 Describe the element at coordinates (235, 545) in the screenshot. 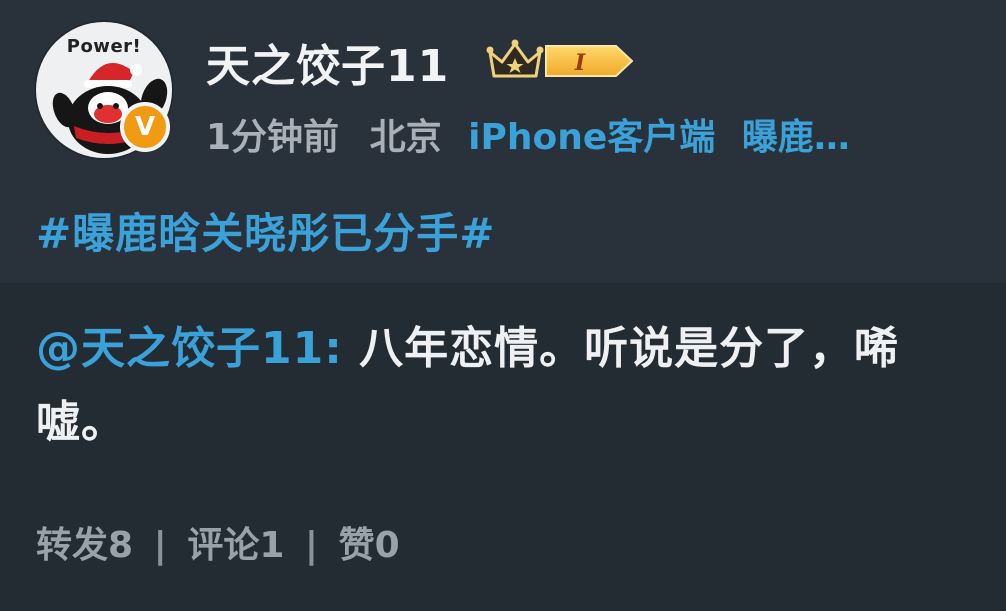

I see `comment-count-button: 评论1` at that location.